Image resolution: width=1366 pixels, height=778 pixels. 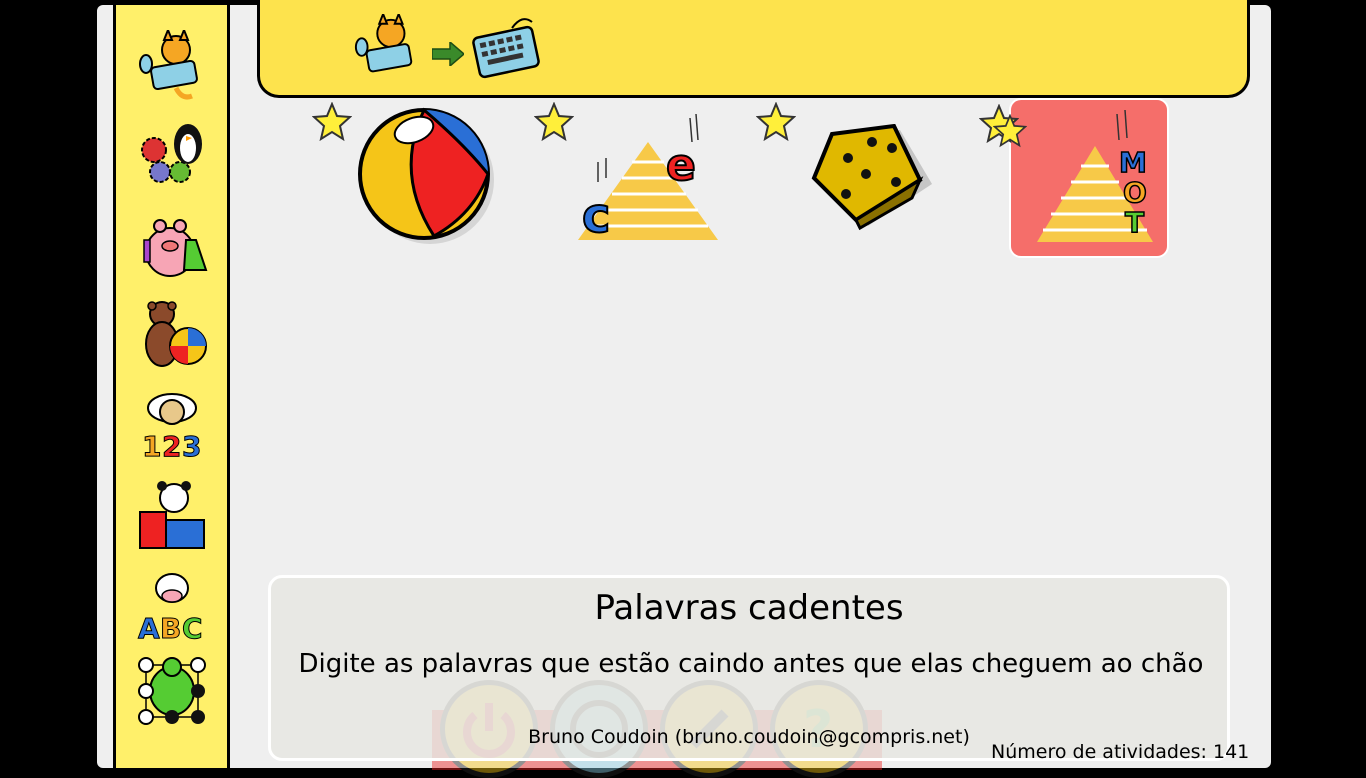 I want to click on svg-text: 3, so click(x=191, y=446).